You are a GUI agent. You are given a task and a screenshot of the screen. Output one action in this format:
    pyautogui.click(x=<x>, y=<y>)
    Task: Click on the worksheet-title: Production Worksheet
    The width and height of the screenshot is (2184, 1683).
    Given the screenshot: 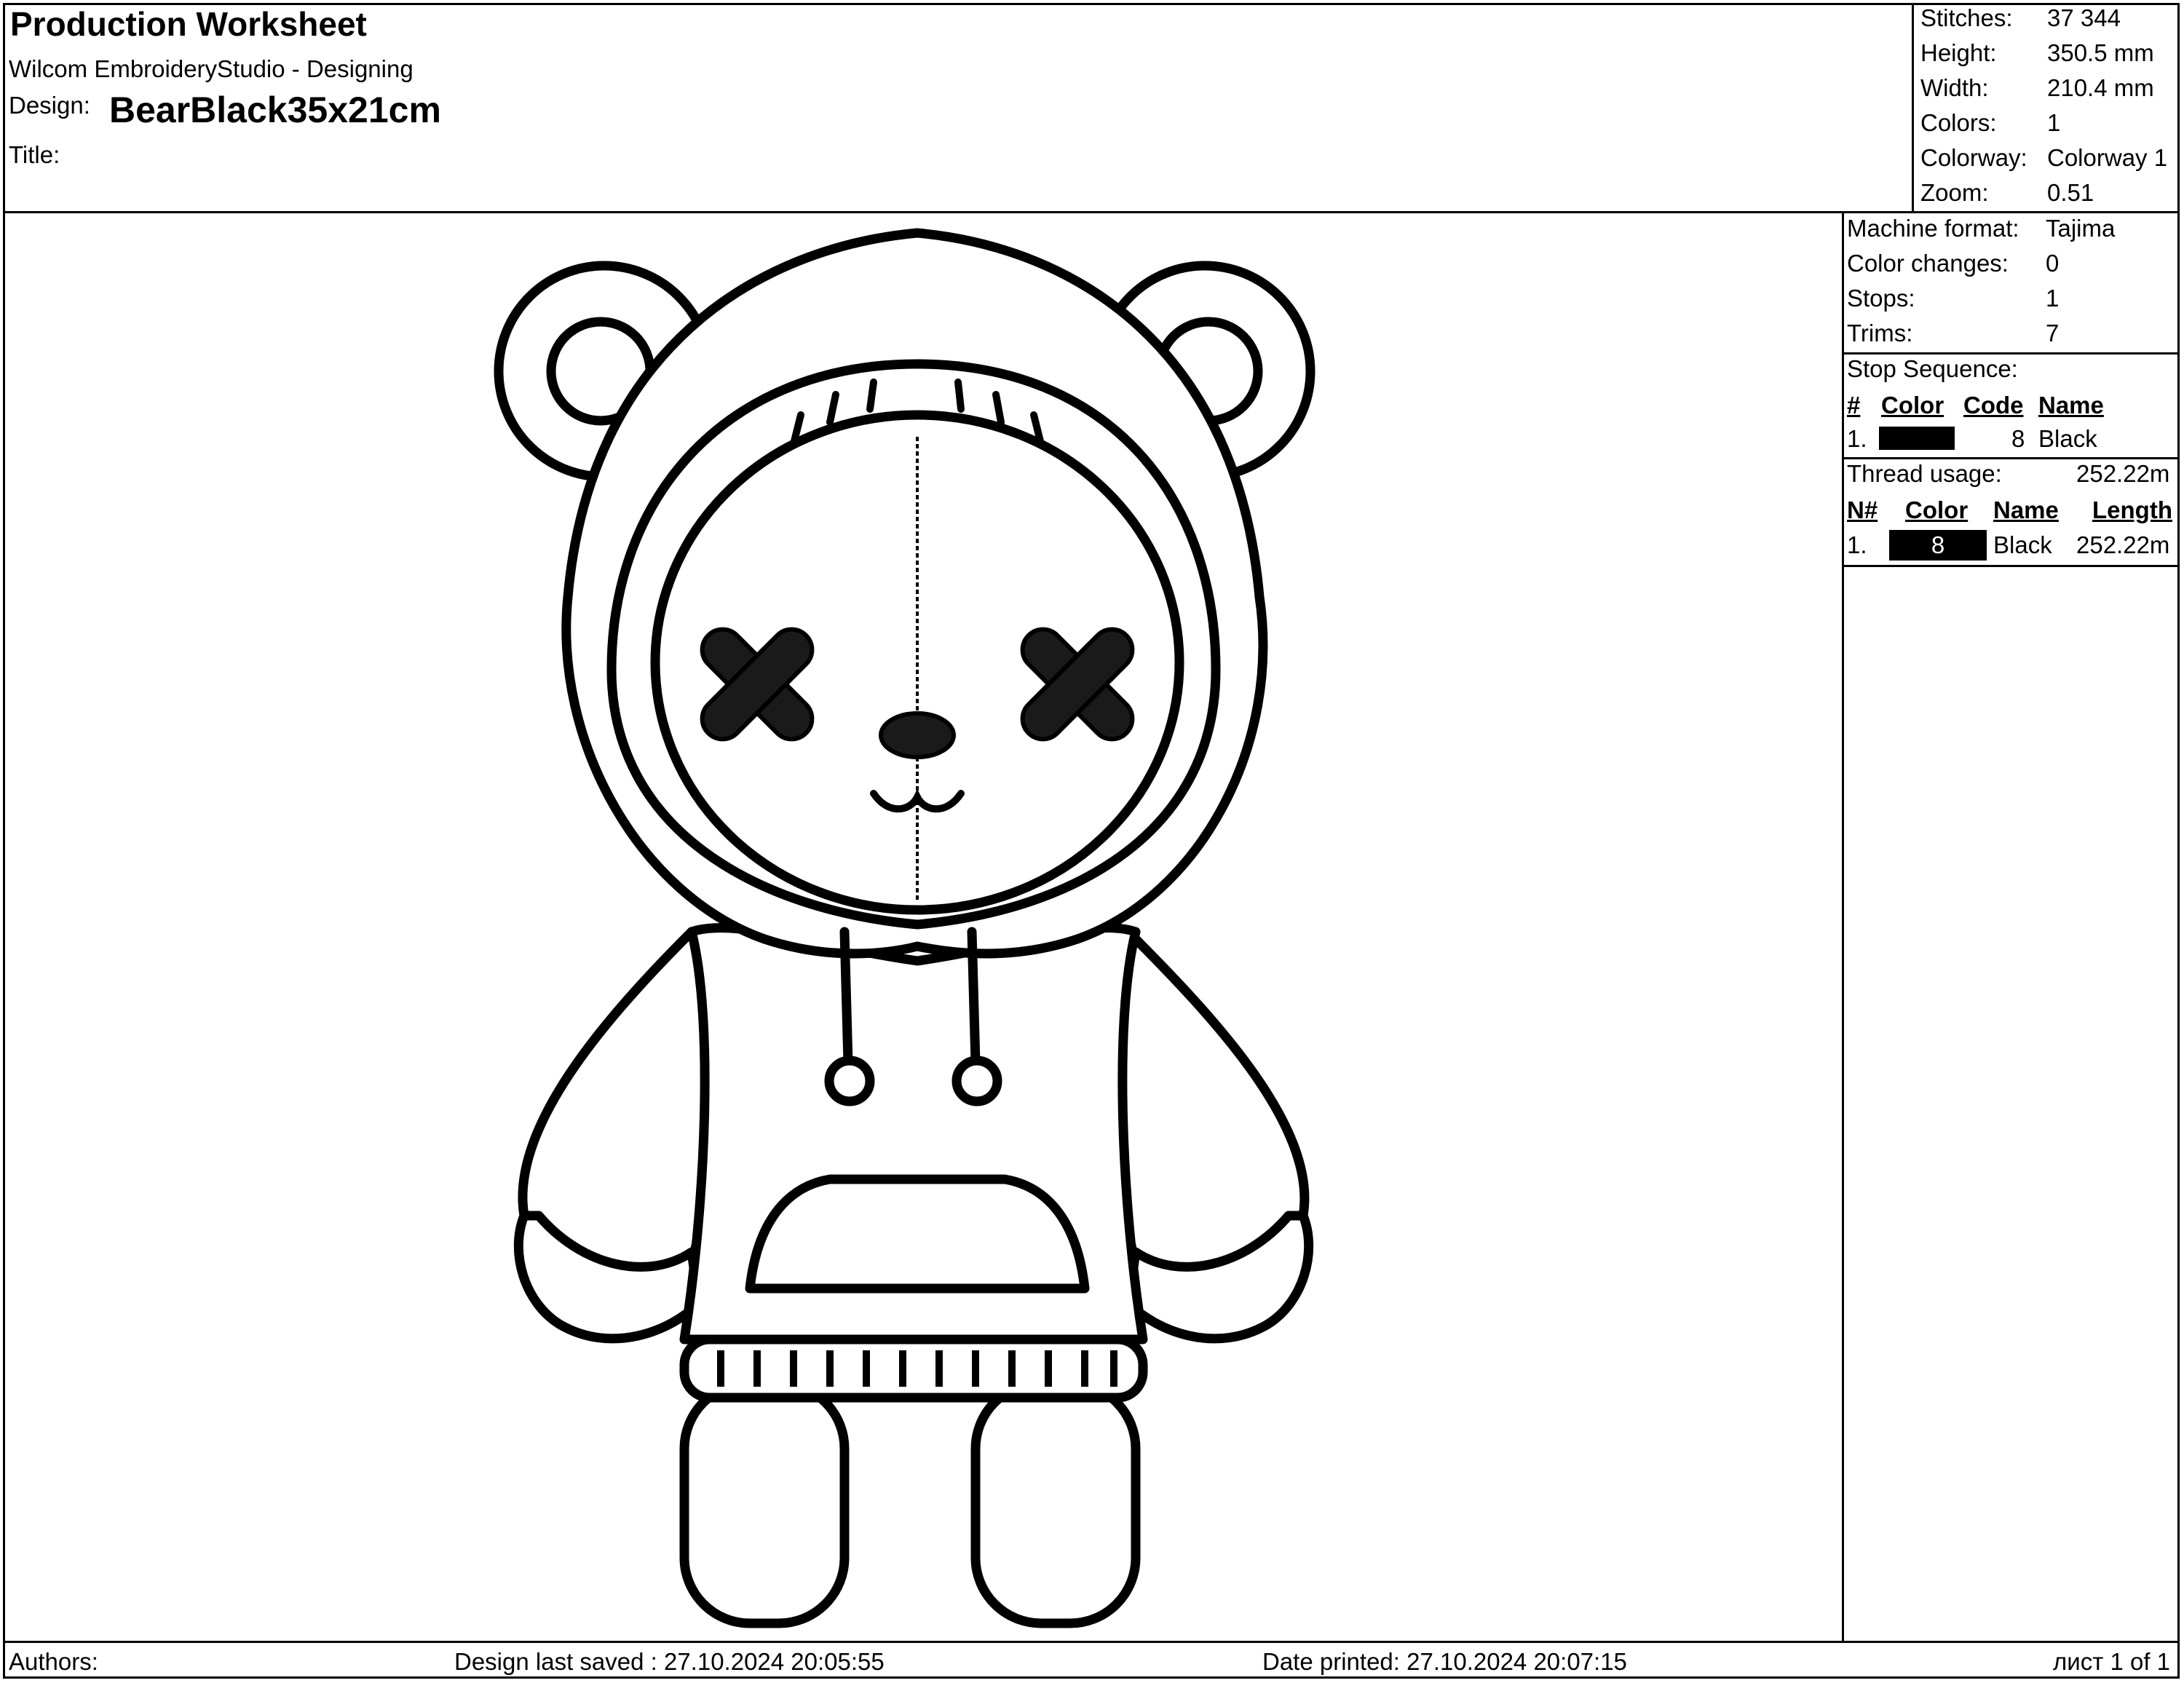 What is the action you would take?
    pyautogui.click(x=188, y=24)
    